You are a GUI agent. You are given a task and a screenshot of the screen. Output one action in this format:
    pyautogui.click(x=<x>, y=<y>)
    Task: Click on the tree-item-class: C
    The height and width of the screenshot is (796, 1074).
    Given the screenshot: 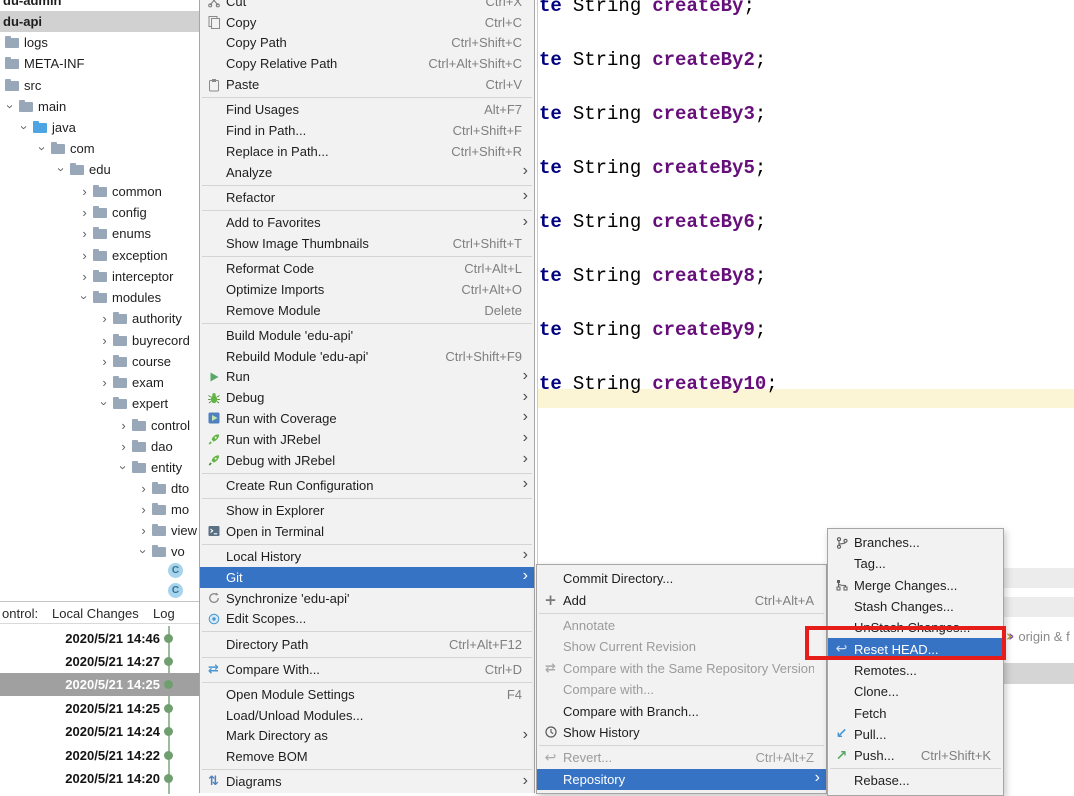 What is the action you would take?
    pyautogui.click(x=99, y=570)
    